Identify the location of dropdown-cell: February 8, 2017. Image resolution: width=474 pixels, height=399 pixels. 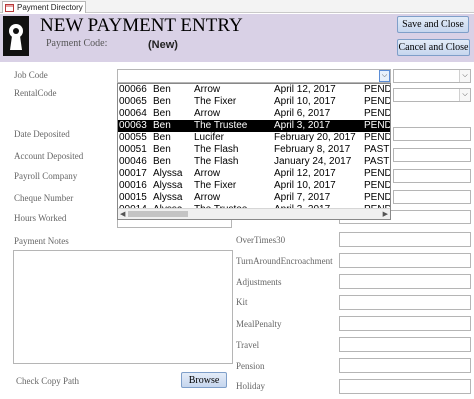
(312, 149).